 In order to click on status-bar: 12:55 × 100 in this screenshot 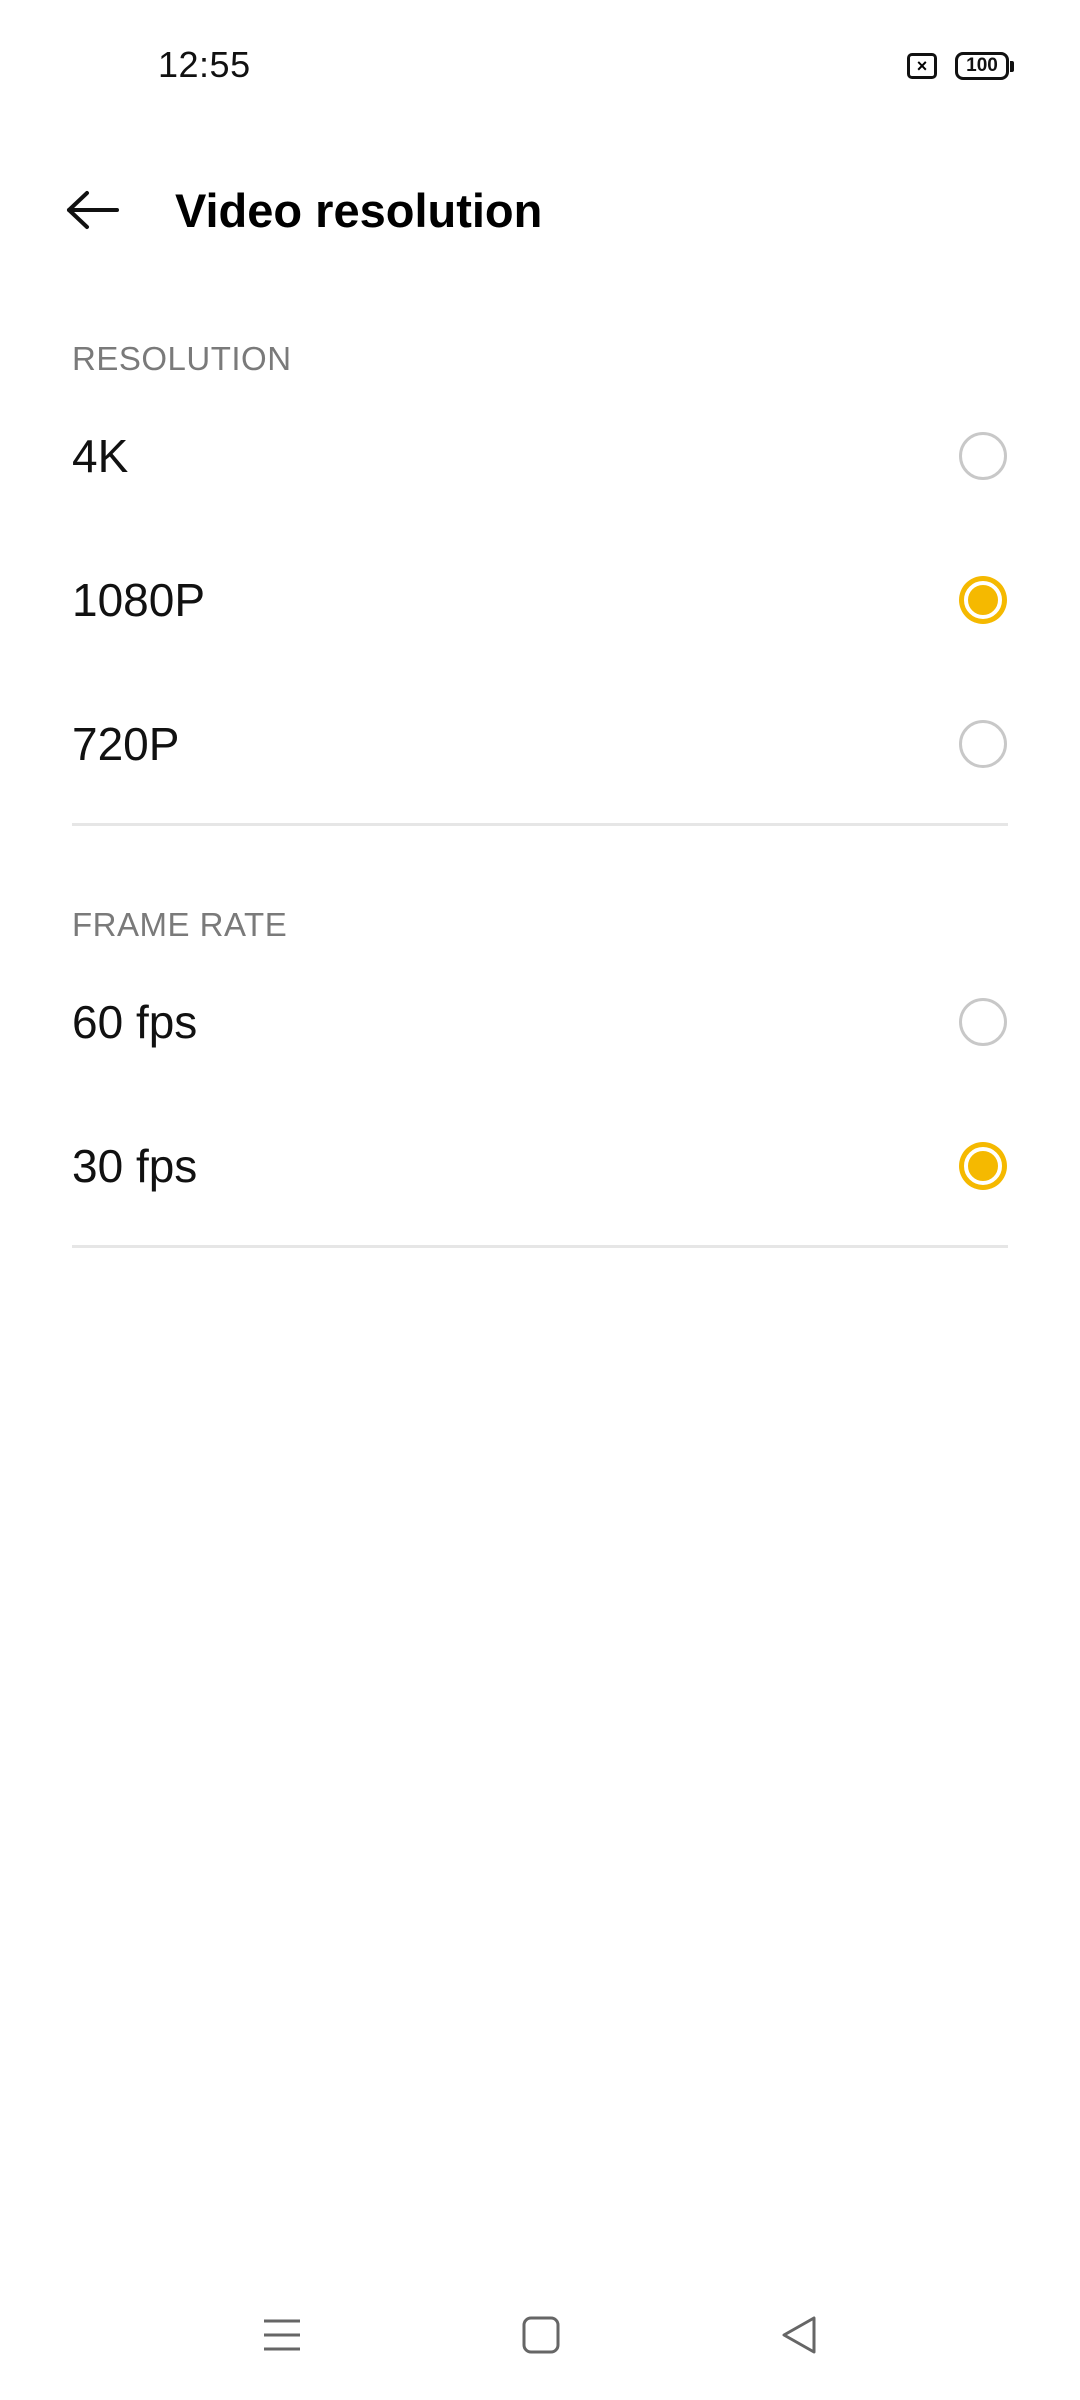, I will do `click(540, 70)`.